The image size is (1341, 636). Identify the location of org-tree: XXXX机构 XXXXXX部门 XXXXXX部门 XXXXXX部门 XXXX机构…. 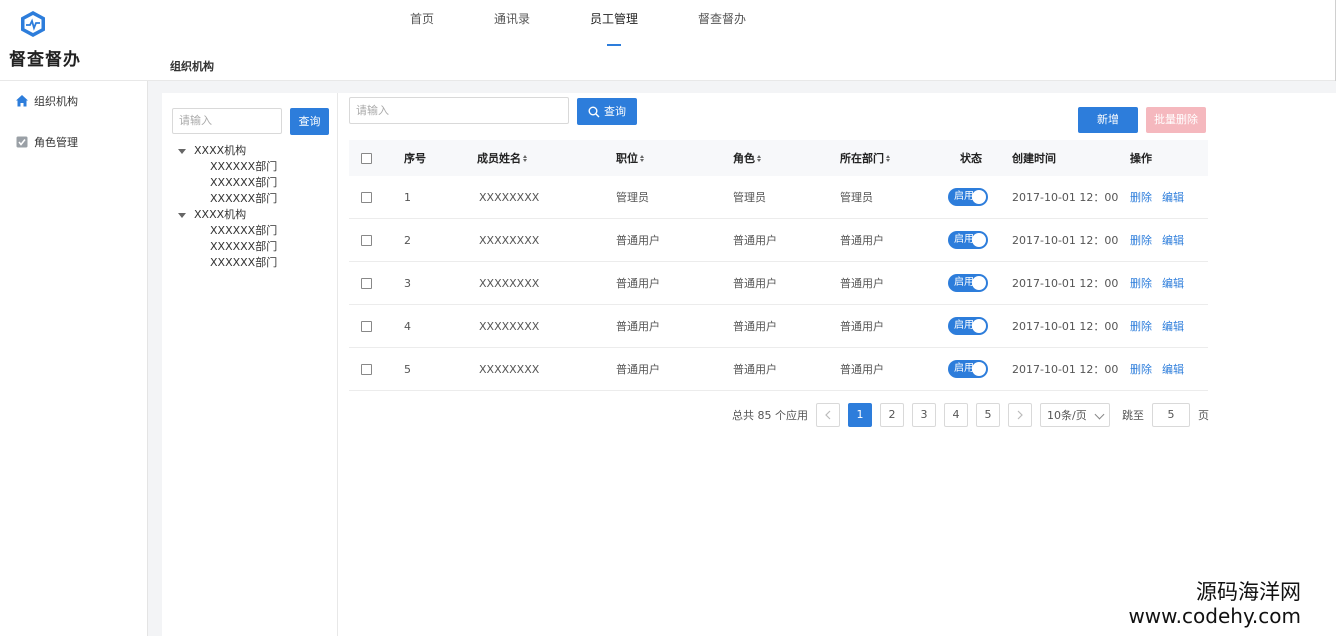
(227, 207).